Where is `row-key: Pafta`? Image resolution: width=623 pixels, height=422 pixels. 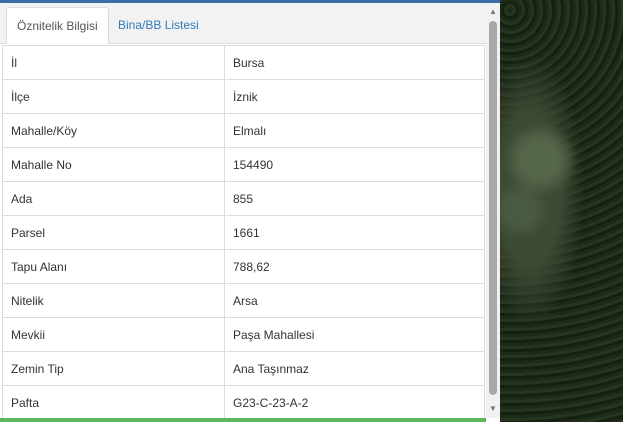 row-key: Pafta is located at coordinates (113, 402).